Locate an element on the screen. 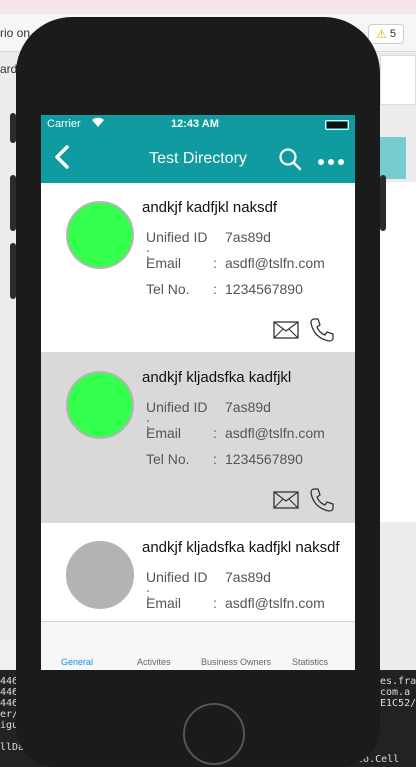  wifi-icon is located at coordinates (98, 123).